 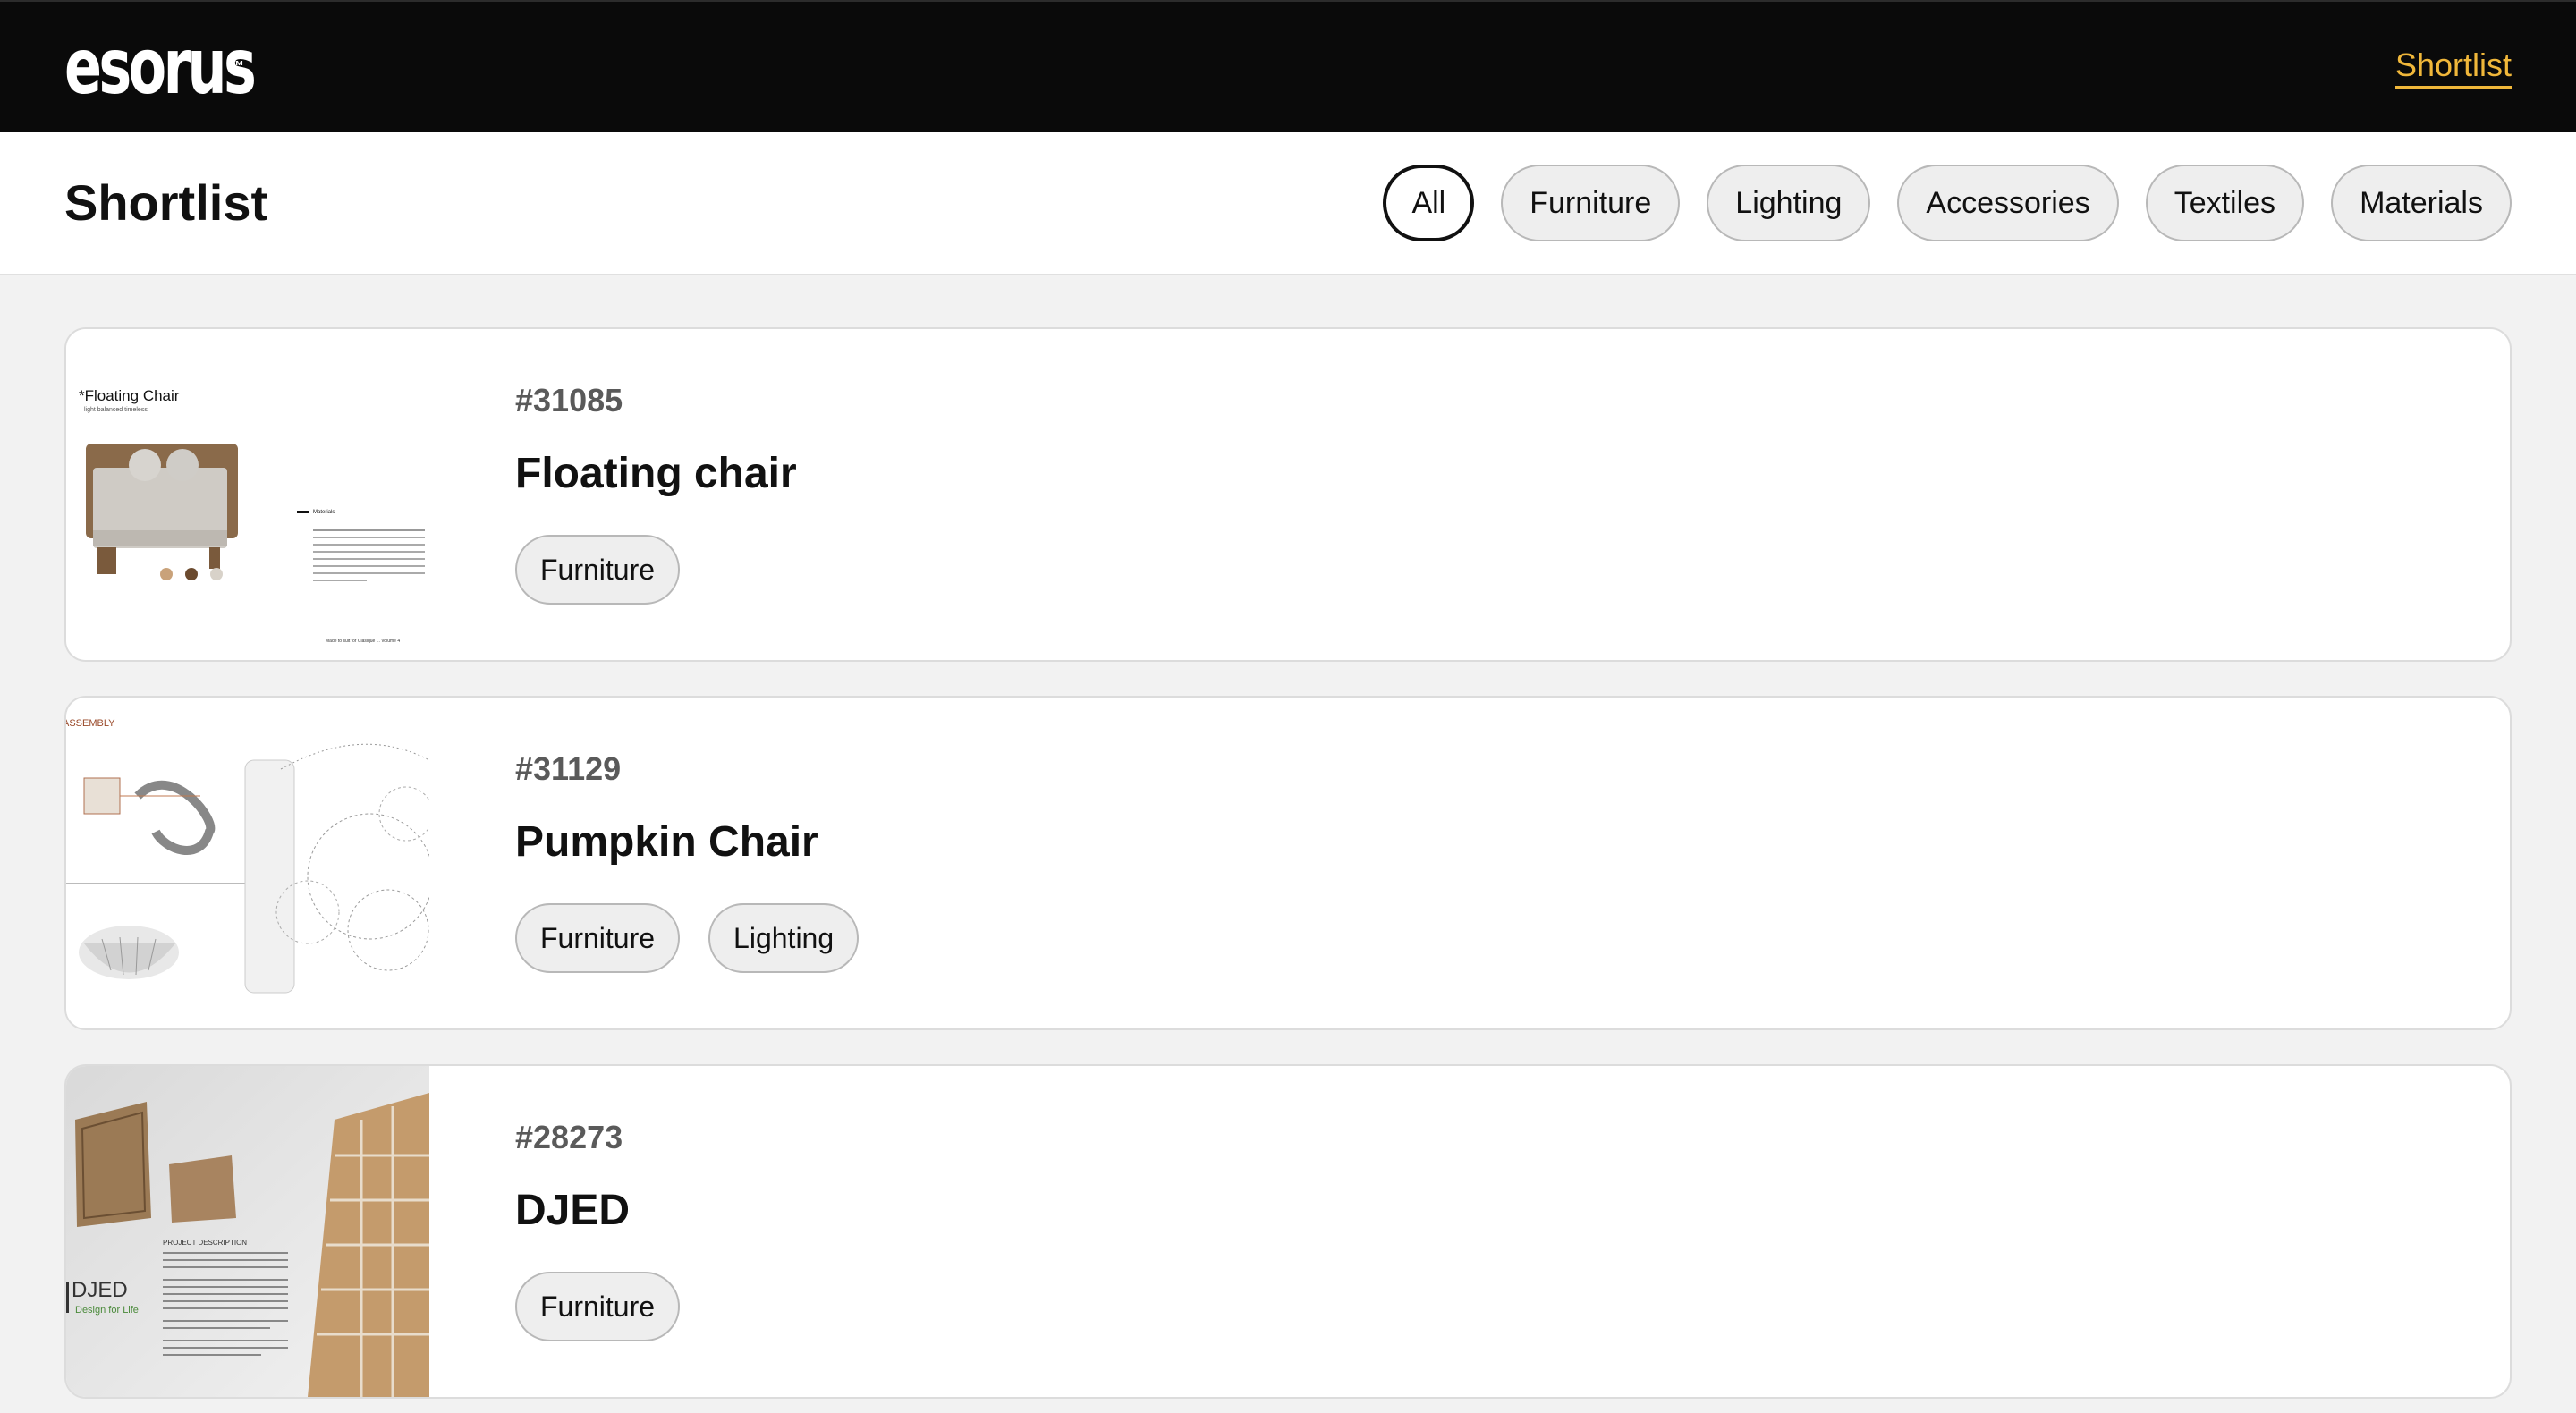 I want to click on thumb-brand: DJED, so click(x=100, y=1290).